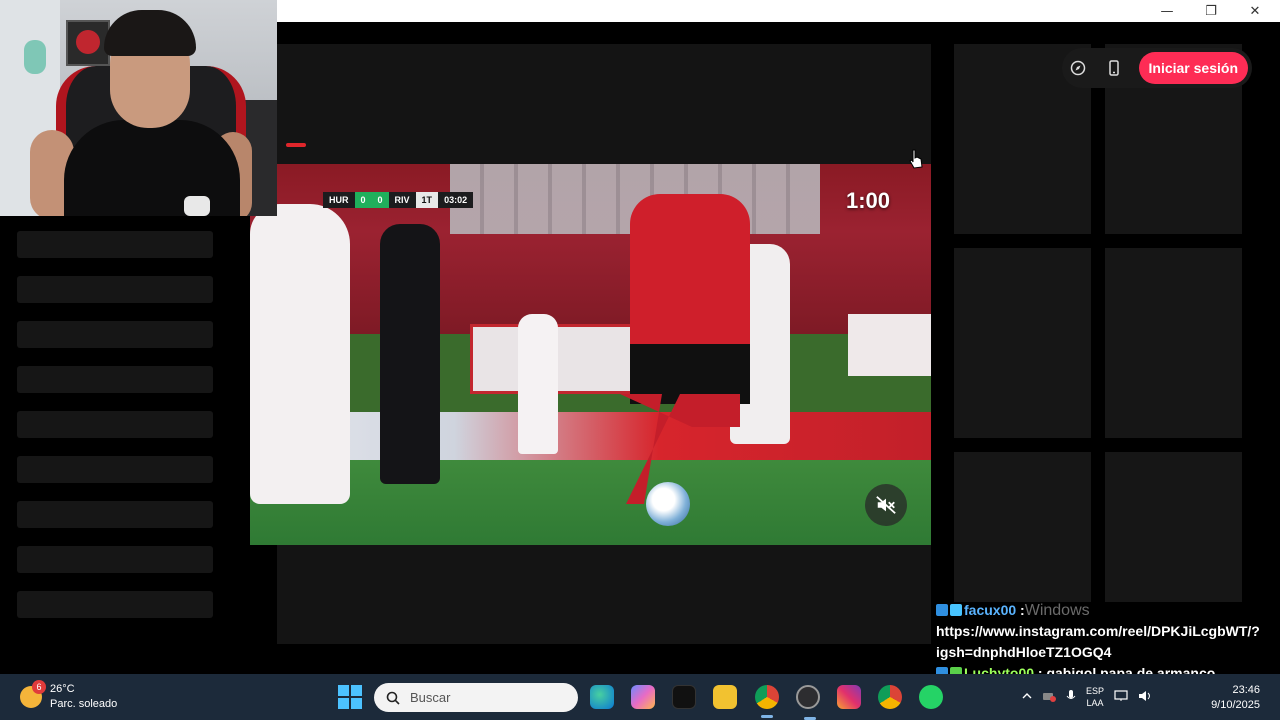 Image resolution: width=1280 pixels, height=720 pixels. I want to click on whatsapp-icon, so click(931, 697).